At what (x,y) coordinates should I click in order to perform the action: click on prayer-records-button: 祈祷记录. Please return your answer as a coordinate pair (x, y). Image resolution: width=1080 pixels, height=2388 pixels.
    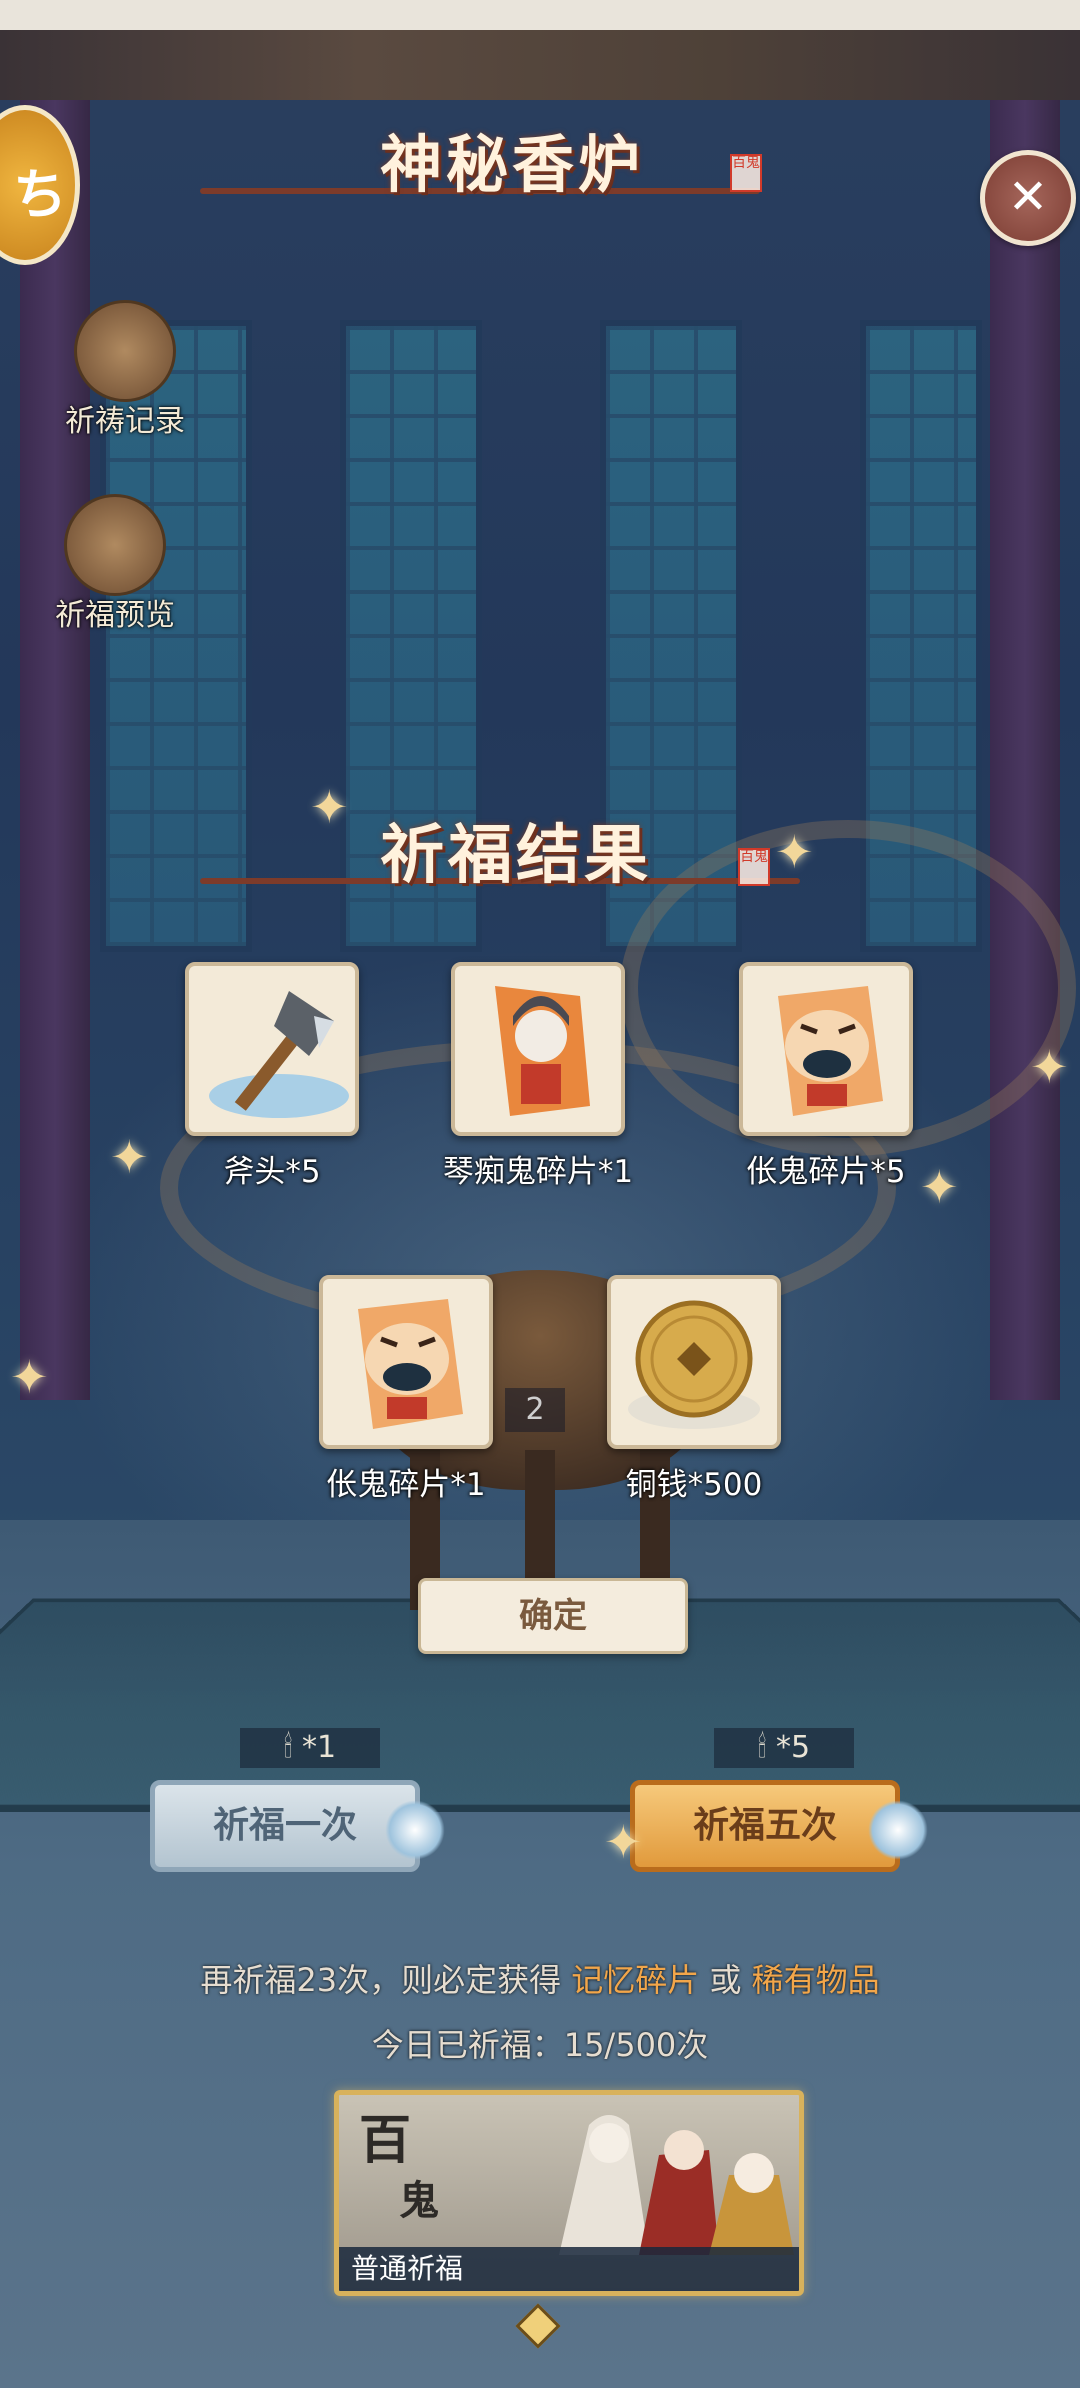
    Looking at the image, I should click on (125, 370).